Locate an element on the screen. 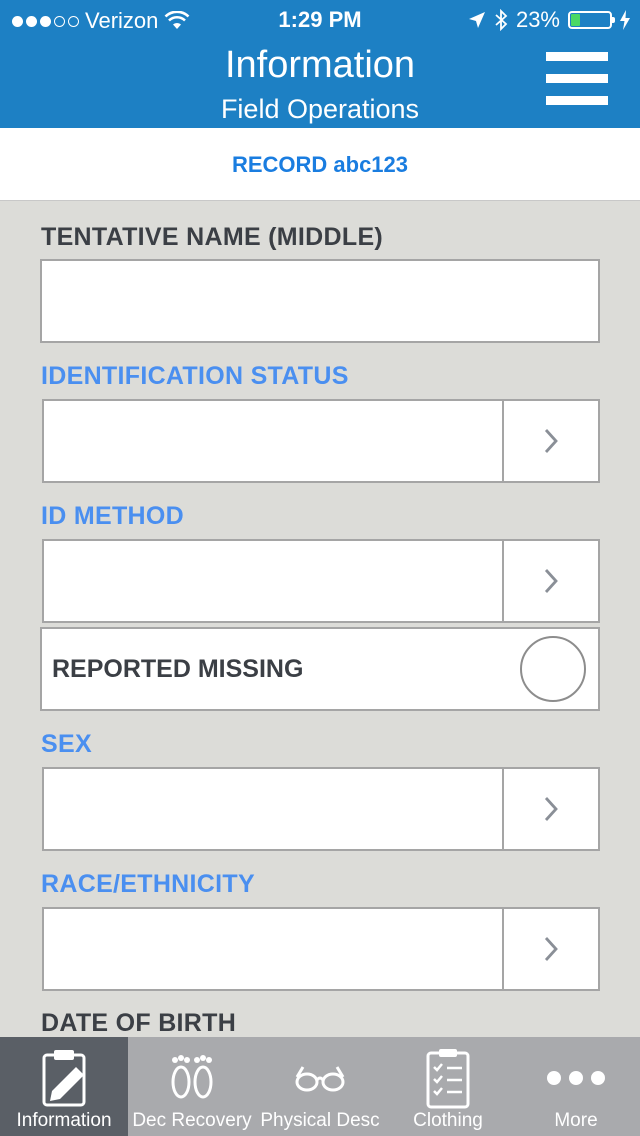 This screenshot has width=640, height=1136. tab-physical-desc: Physical Desc is located at coordinates (320, 1086).